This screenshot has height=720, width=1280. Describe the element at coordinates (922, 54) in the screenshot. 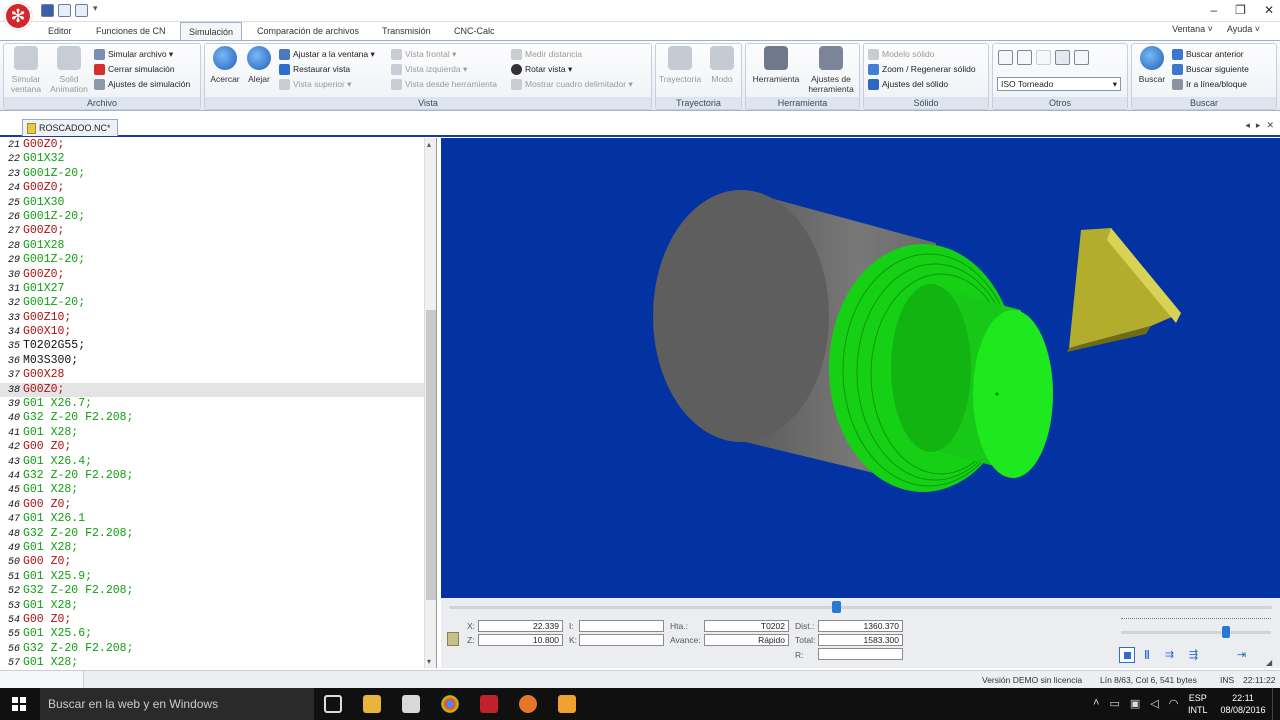

I see `modelo-solido-button: Modelo sólido` at that location.